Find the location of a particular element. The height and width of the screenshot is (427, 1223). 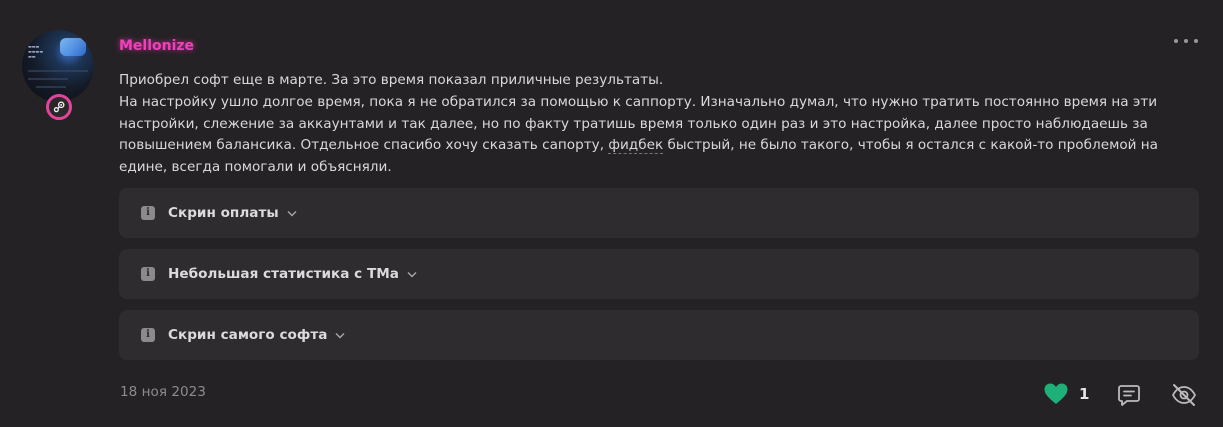

hide-button is located at coordinates (1184, 395).